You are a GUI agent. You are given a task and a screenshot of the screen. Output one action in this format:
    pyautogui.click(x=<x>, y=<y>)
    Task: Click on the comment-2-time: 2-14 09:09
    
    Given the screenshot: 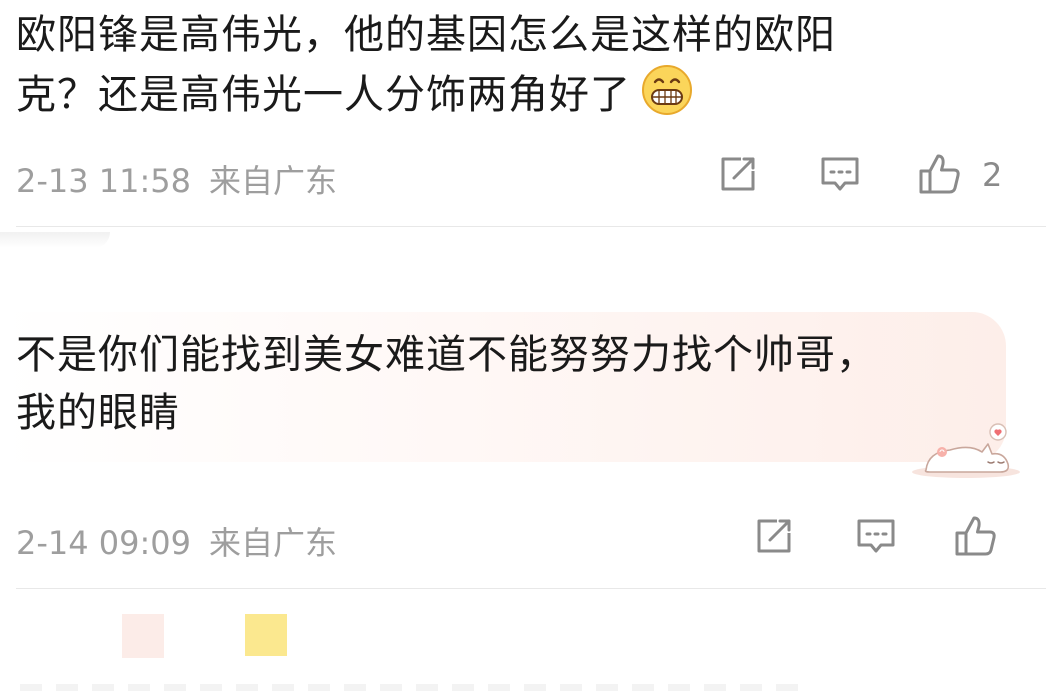 What is the action you would take?
    pyautogui.click(x=104, y=543)
    